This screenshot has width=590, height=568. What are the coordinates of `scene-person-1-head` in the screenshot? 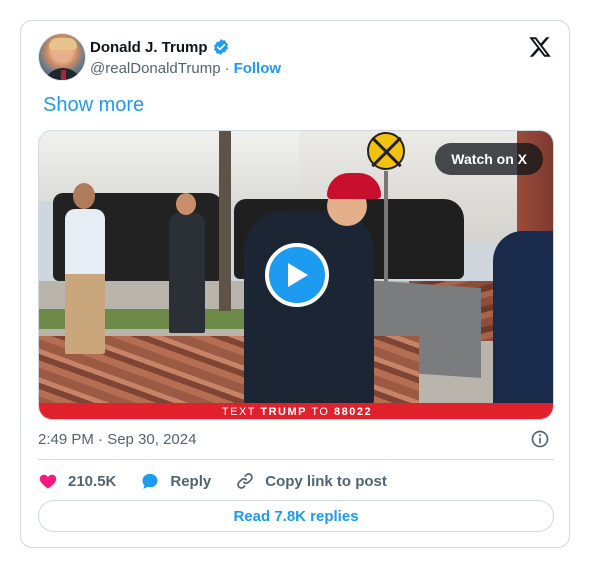 It's located at (84, 196).